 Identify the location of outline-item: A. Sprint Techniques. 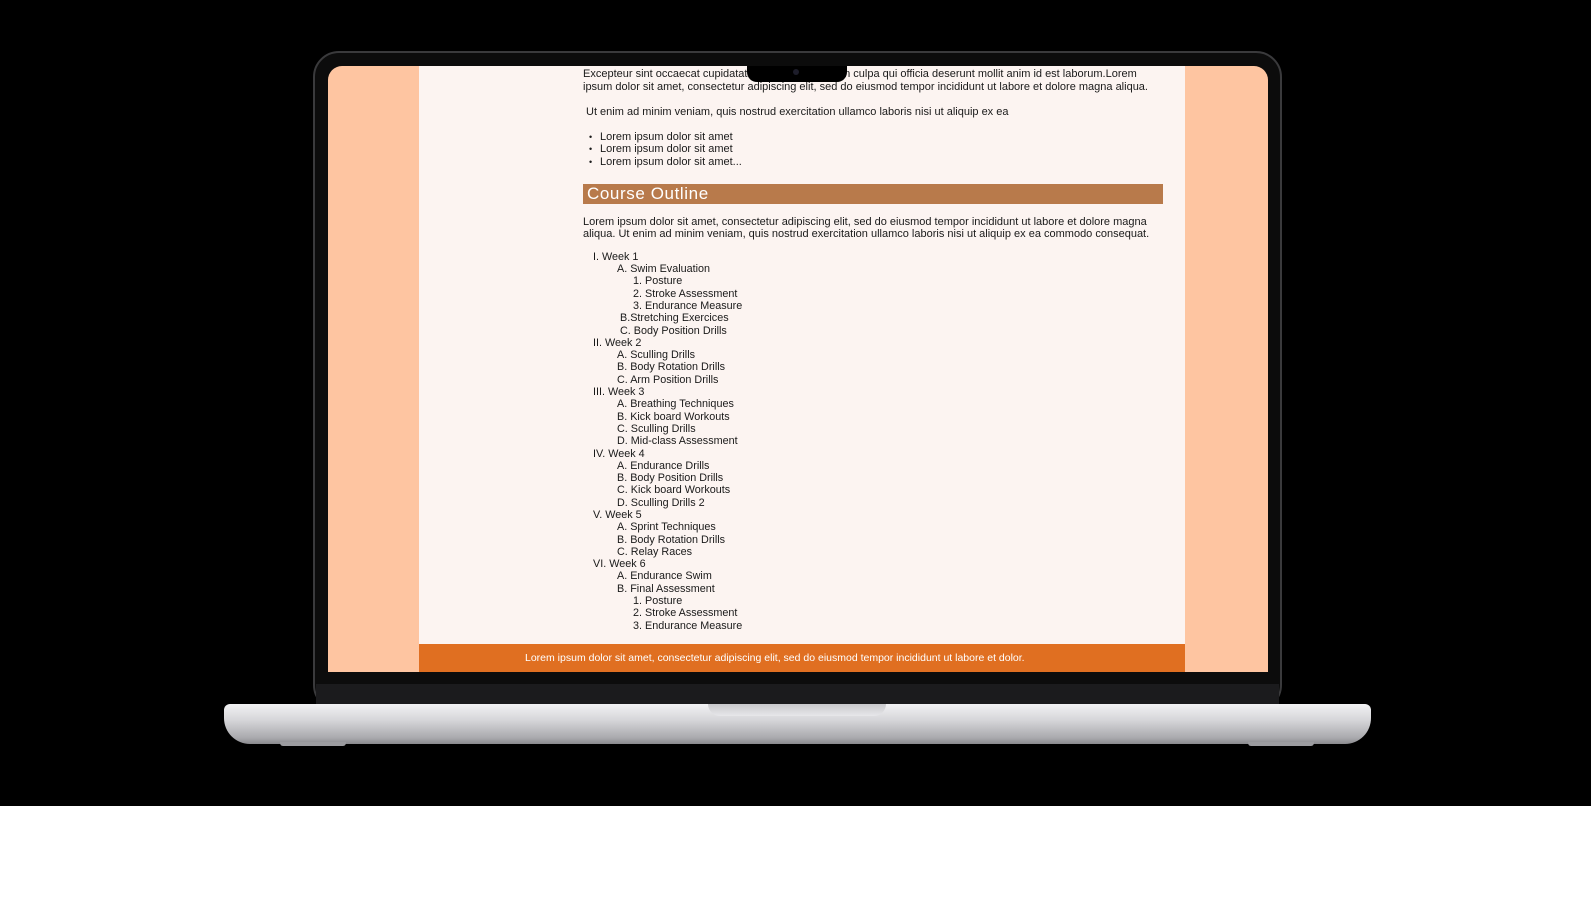
(666, 527).